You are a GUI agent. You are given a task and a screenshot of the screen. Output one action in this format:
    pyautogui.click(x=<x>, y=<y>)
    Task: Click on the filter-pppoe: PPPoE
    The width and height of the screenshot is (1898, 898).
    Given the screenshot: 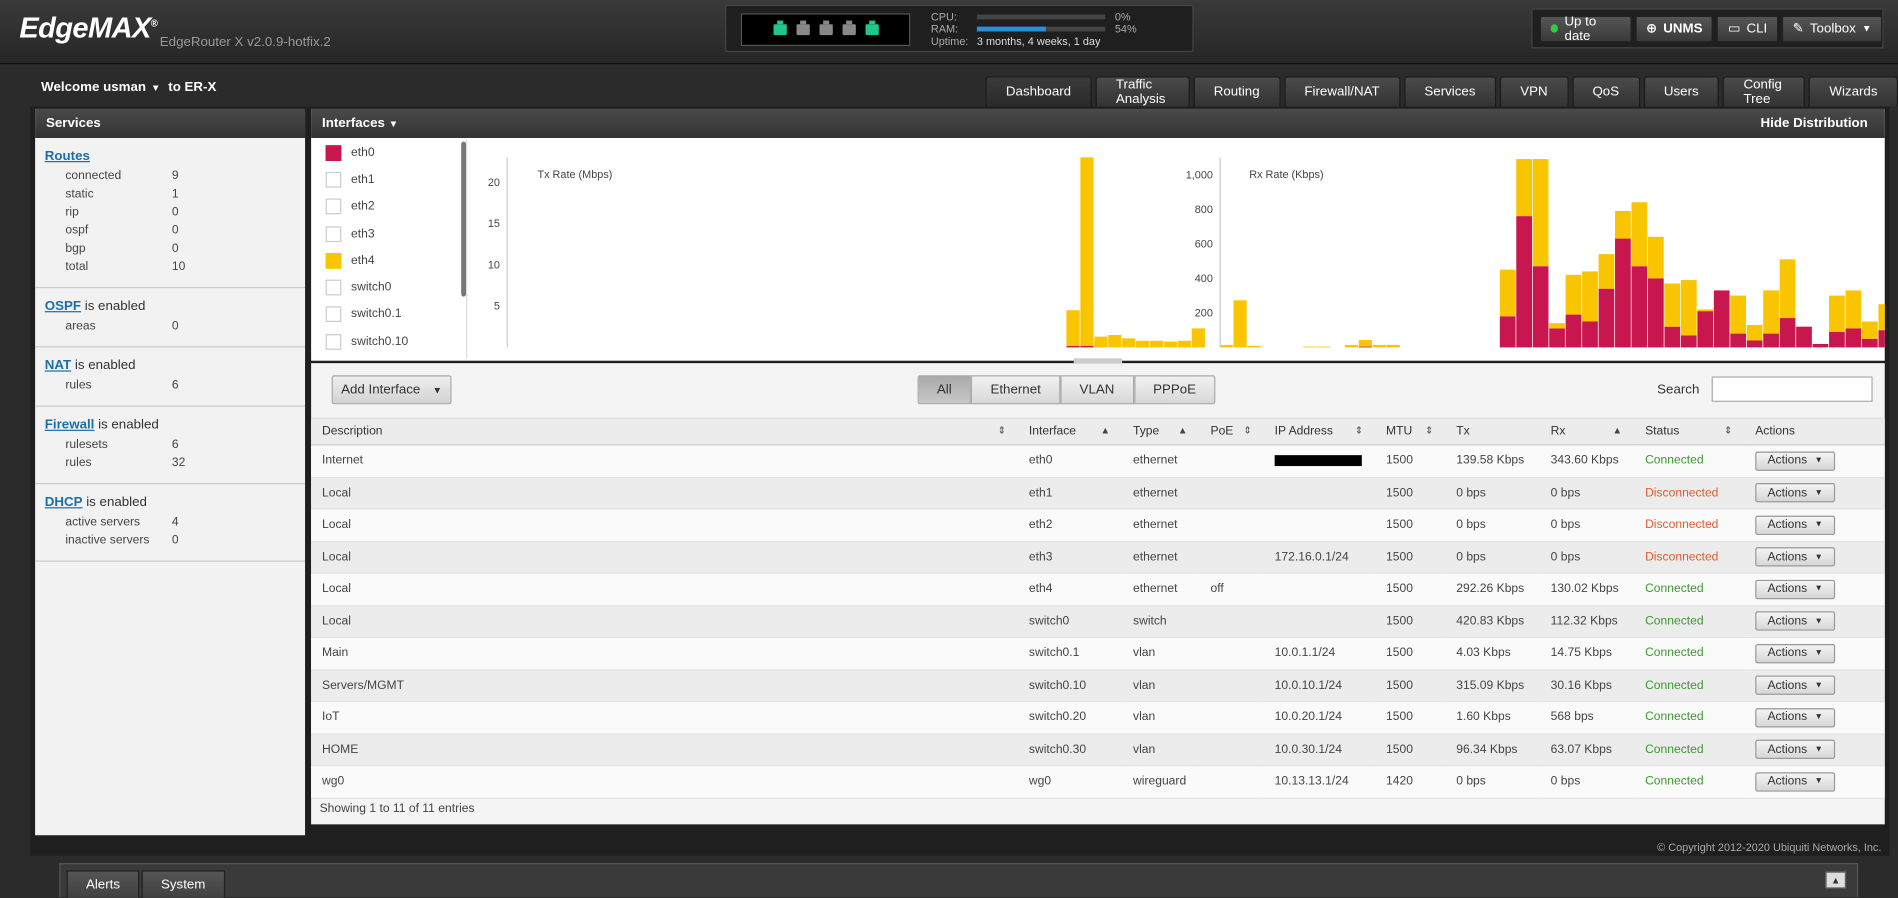 What is the action you would take?
    pyautogui.click(x=1174, y=390)
    